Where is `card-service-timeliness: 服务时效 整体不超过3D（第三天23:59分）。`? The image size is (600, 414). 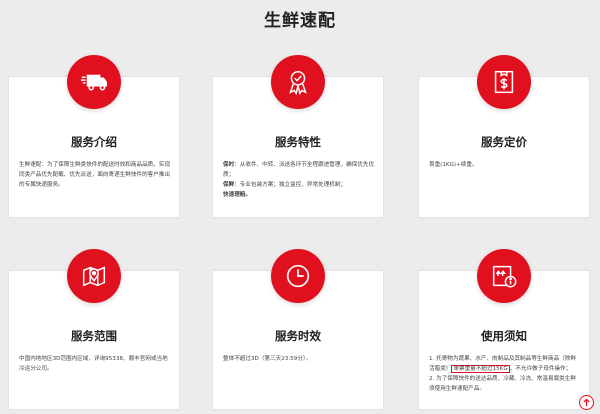 card-service-timeliness: 服务时效 整体不超过3D（第三天23:59分）。 is located at coordinates (298, 329).